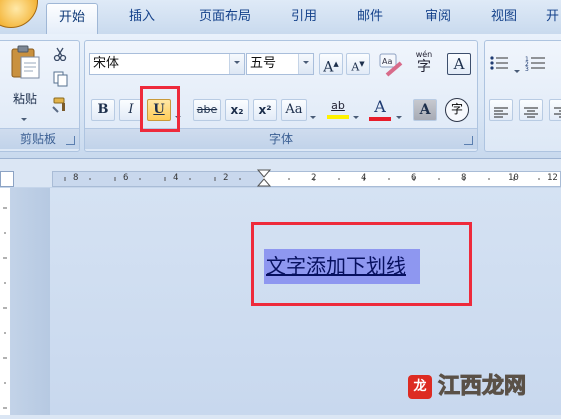 Image resolution: width=561 pixels, height=419 pixels. What do you see at coordinates (294, 110) in the screenshot?
I see `change-case-button: Aa` at bounding box center [294, 110].